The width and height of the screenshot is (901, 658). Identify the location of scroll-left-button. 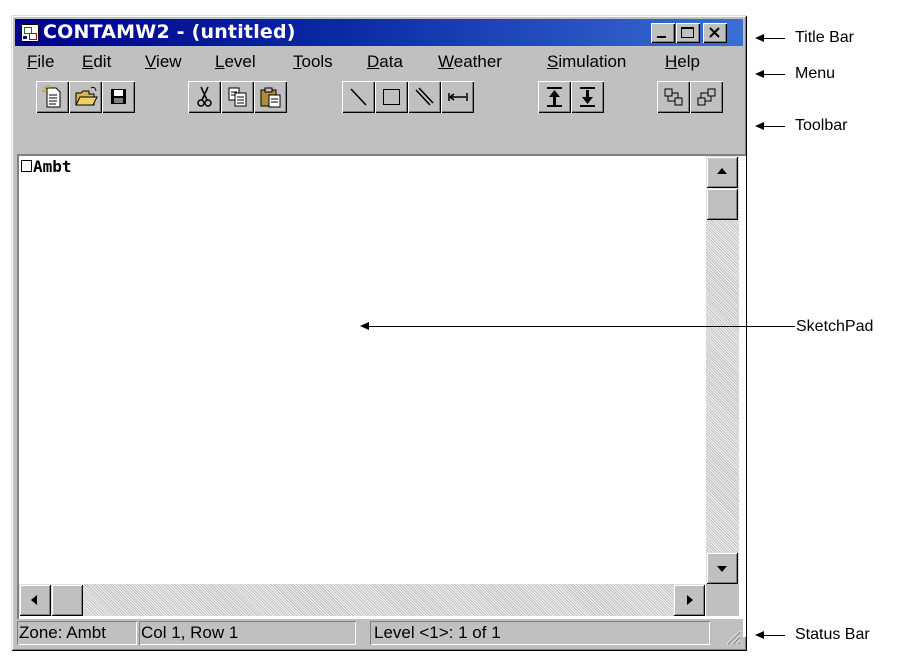
(35, 600).